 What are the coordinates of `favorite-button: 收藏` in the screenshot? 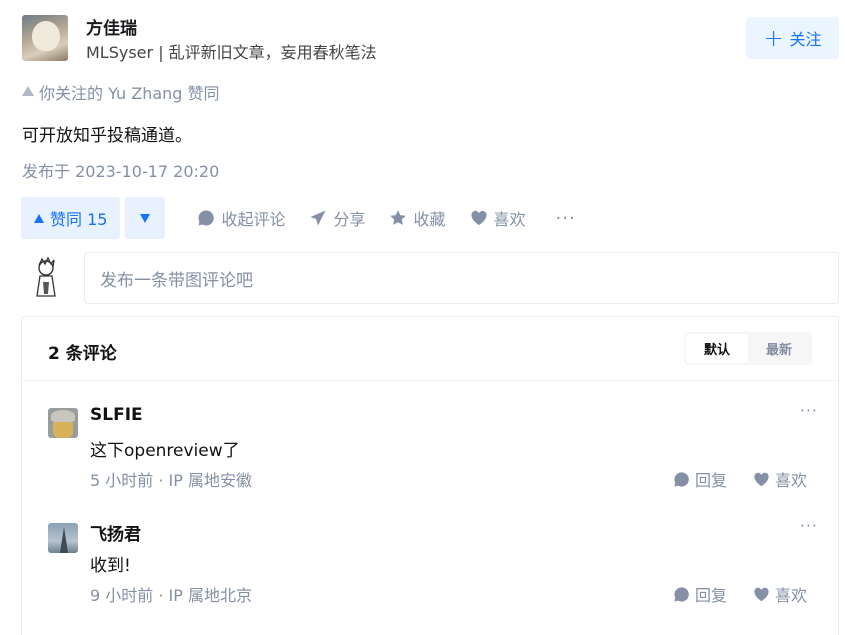 It's located at (417, 218).